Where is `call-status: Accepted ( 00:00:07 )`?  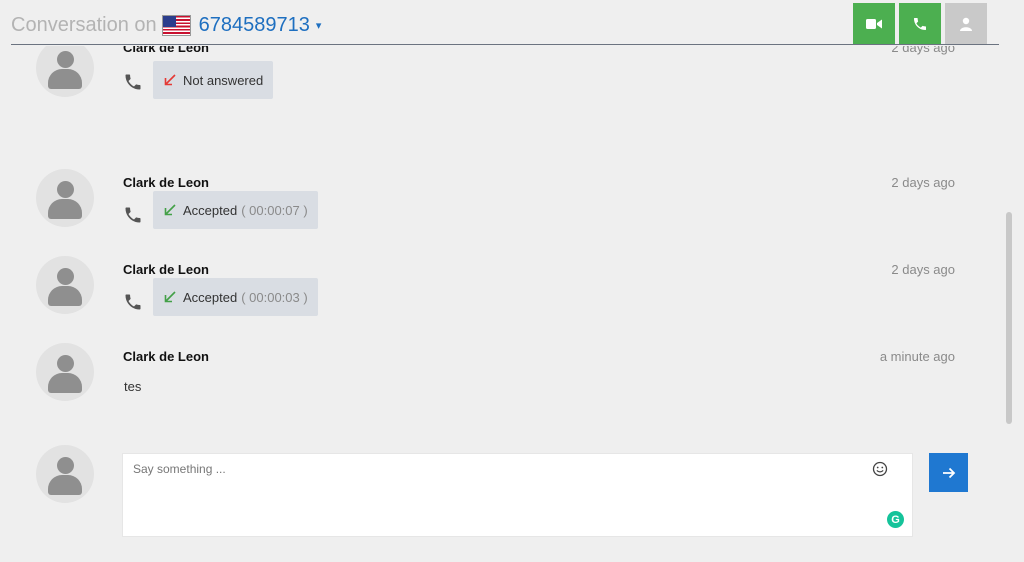
call-status: Accepted ( 00:00:07 ) is located at coordinates (235, 210).